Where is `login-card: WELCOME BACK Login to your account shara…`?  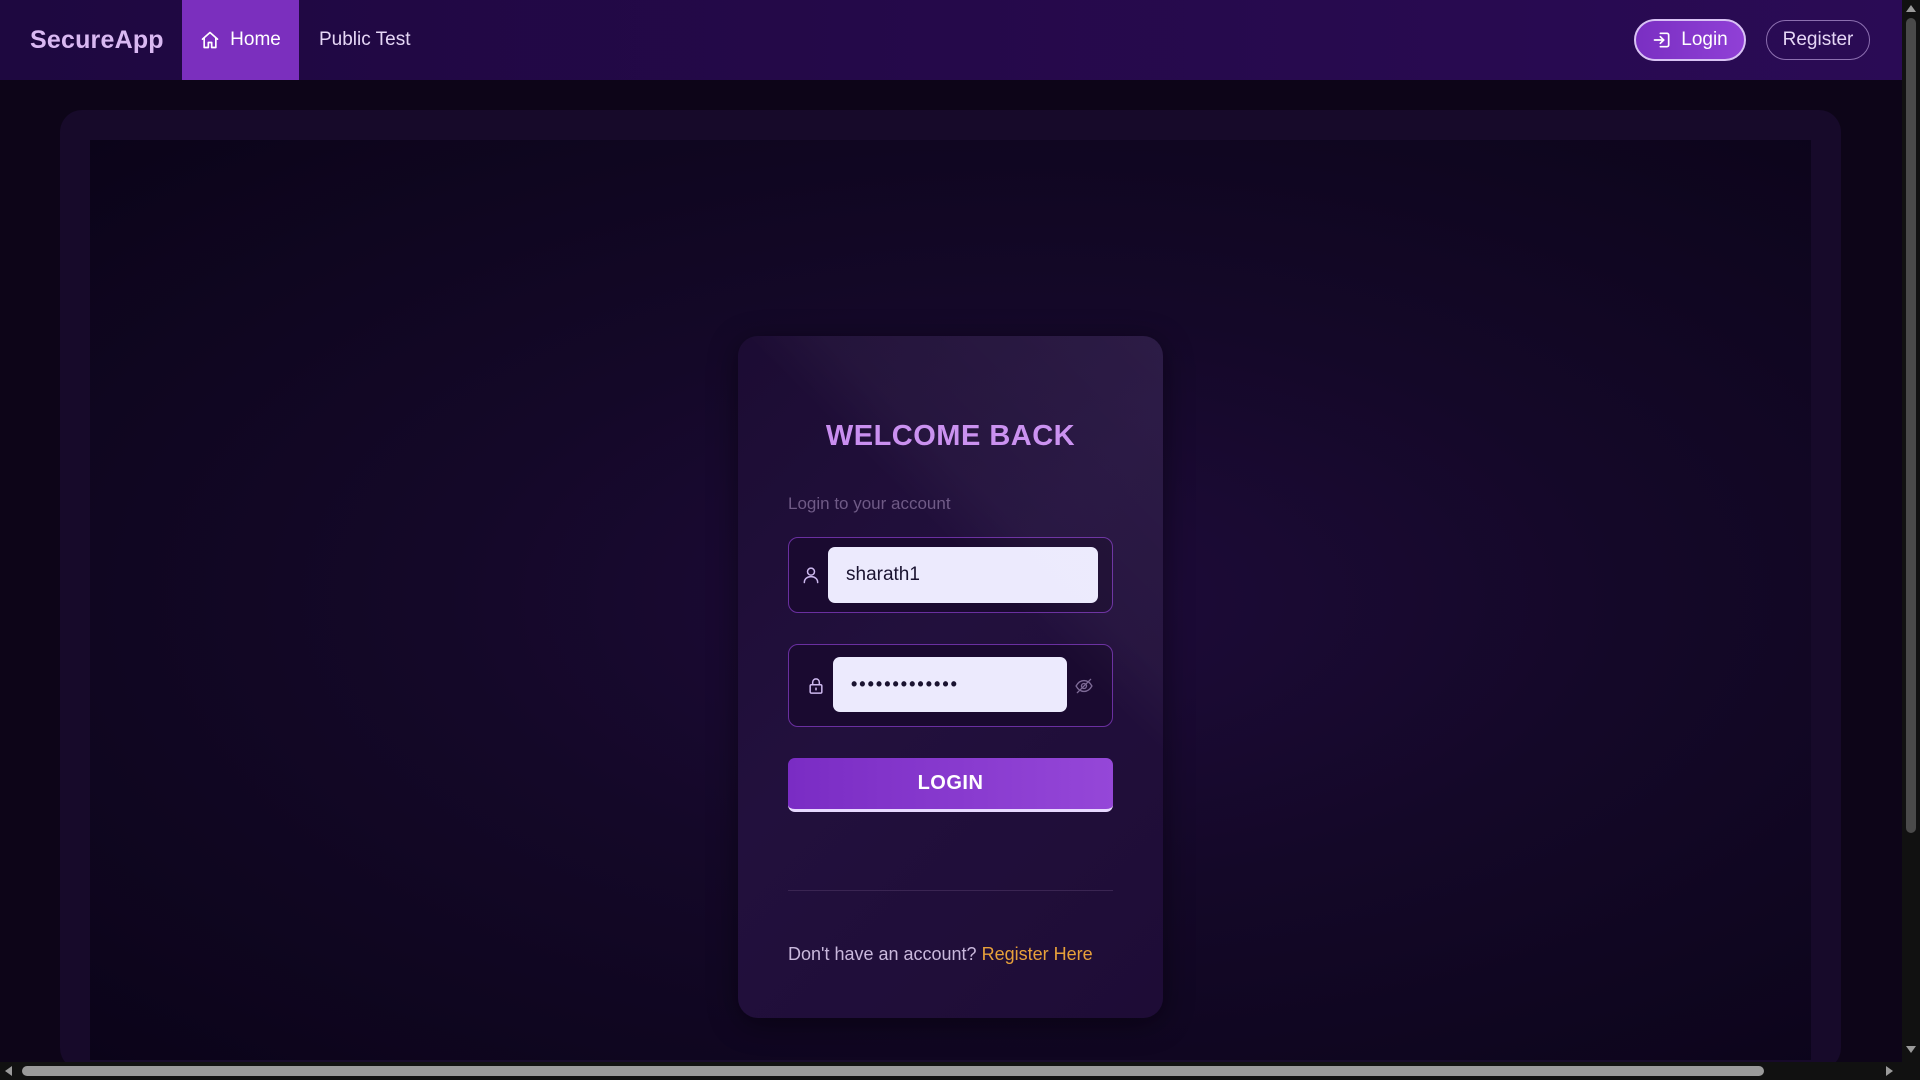
login-card: WELCOME BACK Login to your account shara… is located at coordinates (950, 677).